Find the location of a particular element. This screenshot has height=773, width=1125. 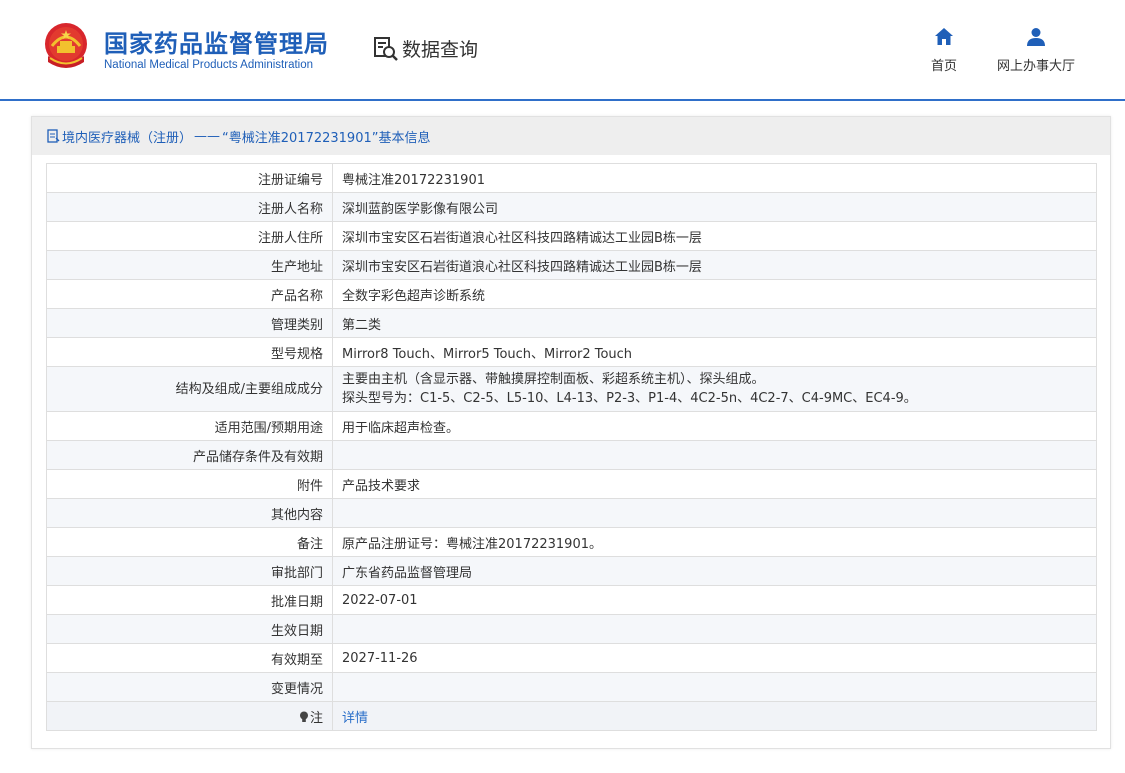

field-label: 产品储存条件及有效期 is located at coordinates (189, 455).